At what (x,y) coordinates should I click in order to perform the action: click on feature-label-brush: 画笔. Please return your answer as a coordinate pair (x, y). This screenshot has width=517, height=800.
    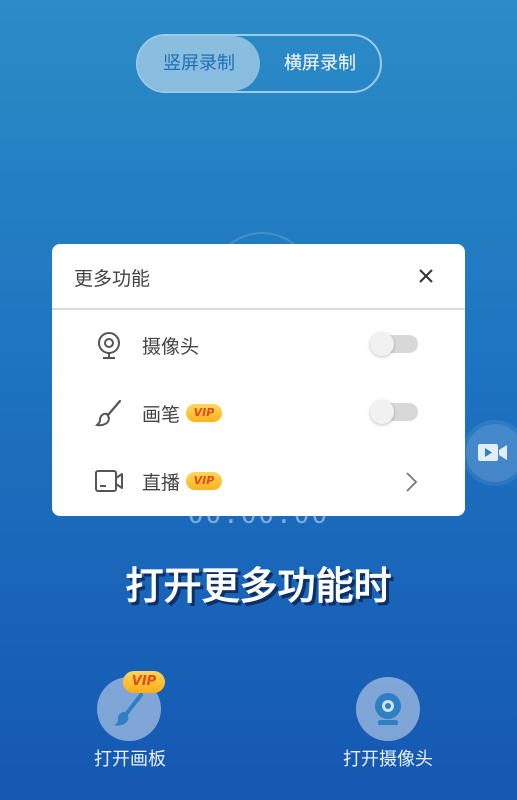
    Looking at the image, I should click on (161, 415).